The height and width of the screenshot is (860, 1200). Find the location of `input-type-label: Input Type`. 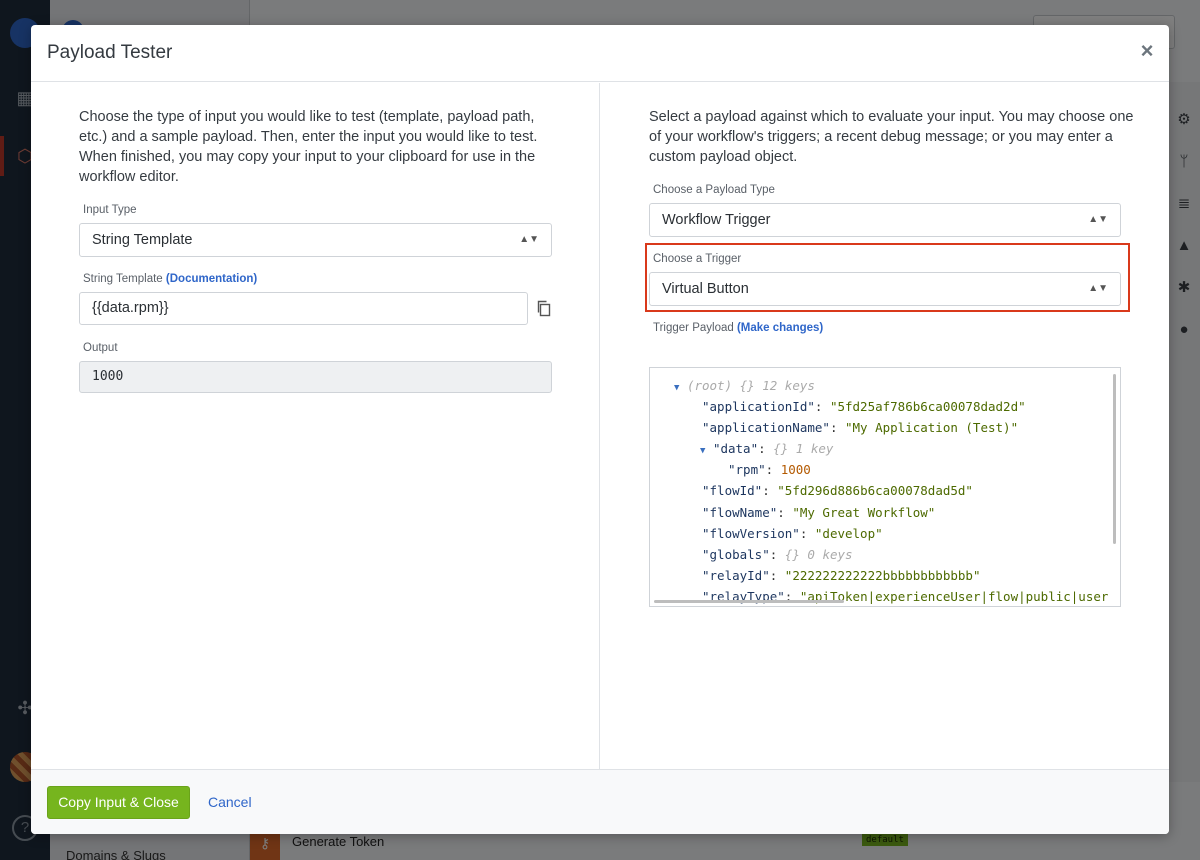

input-type-label: Input Type is located at coordinates (110, 210).